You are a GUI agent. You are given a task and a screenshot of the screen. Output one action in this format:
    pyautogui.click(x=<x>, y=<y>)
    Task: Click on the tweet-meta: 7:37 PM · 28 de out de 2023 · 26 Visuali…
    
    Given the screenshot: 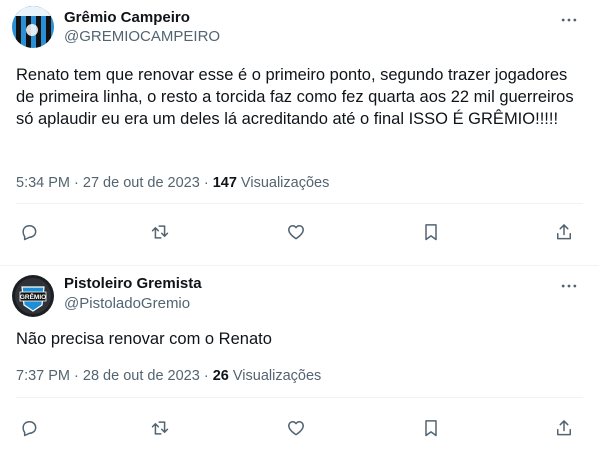 What is the action you would take?
    pyautogui.click(x=168, y=376)
    